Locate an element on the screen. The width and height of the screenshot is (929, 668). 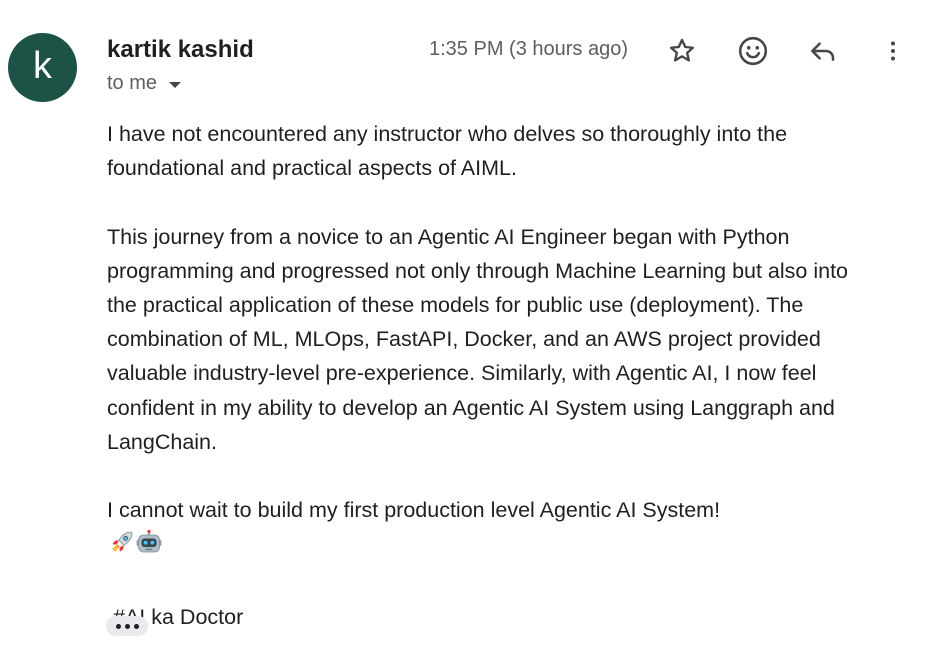
reply-icon is located at coordinates (823, 51).